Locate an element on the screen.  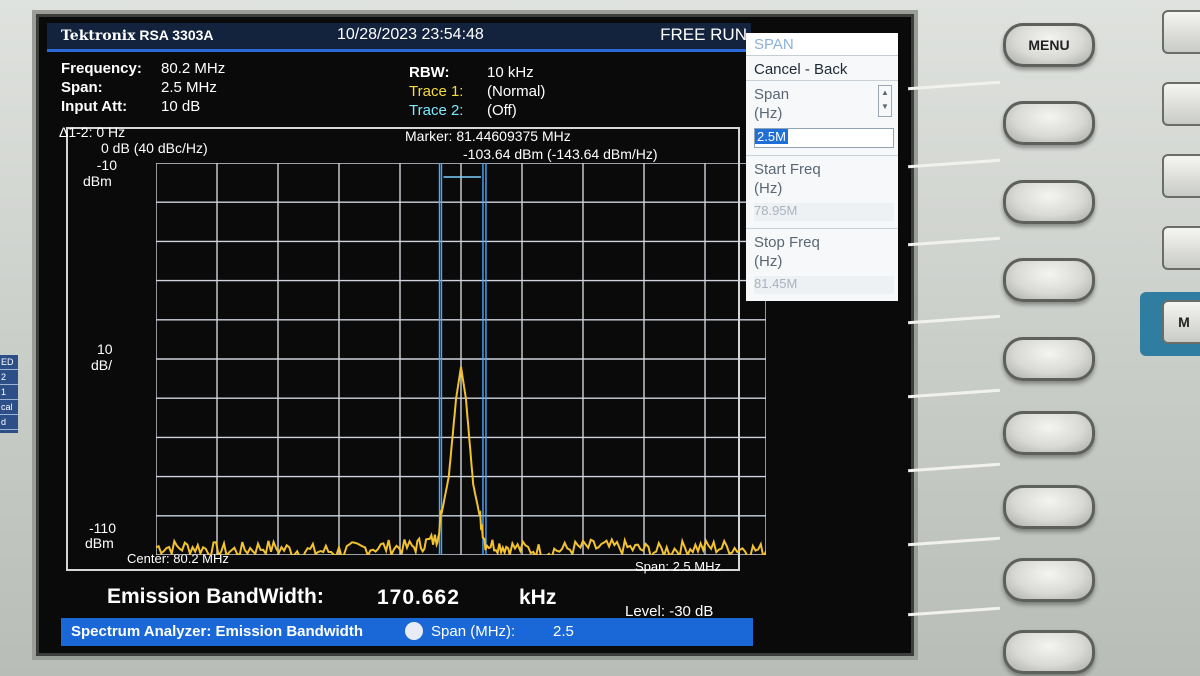
delta-level: 0 dB (40 dBc/Hz) is located at coordinates (154, 148).